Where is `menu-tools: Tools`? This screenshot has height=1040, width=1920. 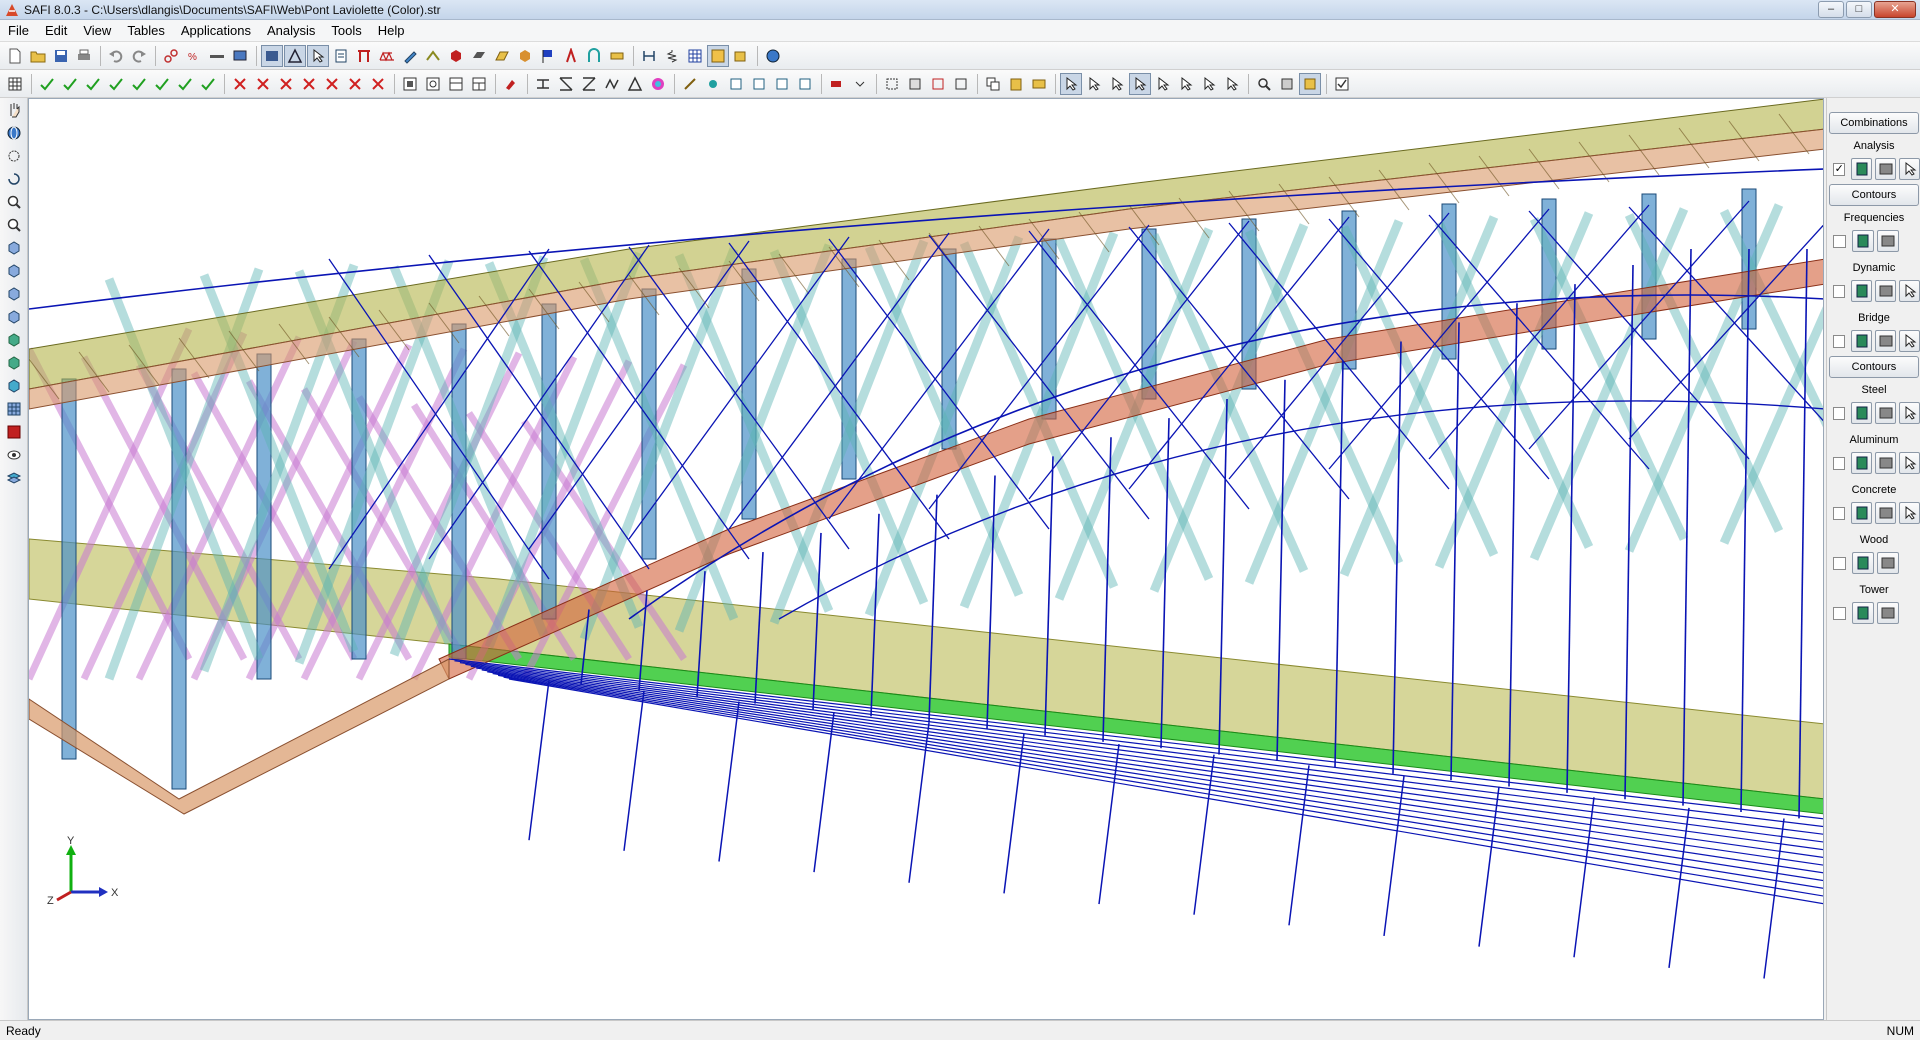
menu-tools: Tools is located at coordinates (346, 30).